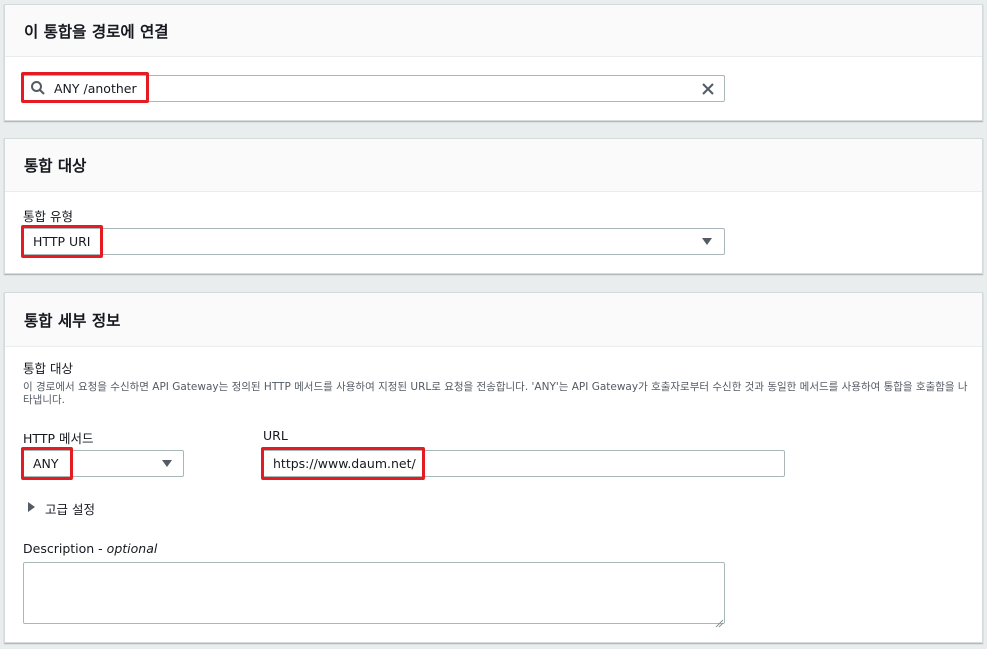 The image size is (987, 649). Describe the element at coordinates (96, 31) in the screenshot. I see `route-panel-title: 이 통합을 경로에 연결` at that location.